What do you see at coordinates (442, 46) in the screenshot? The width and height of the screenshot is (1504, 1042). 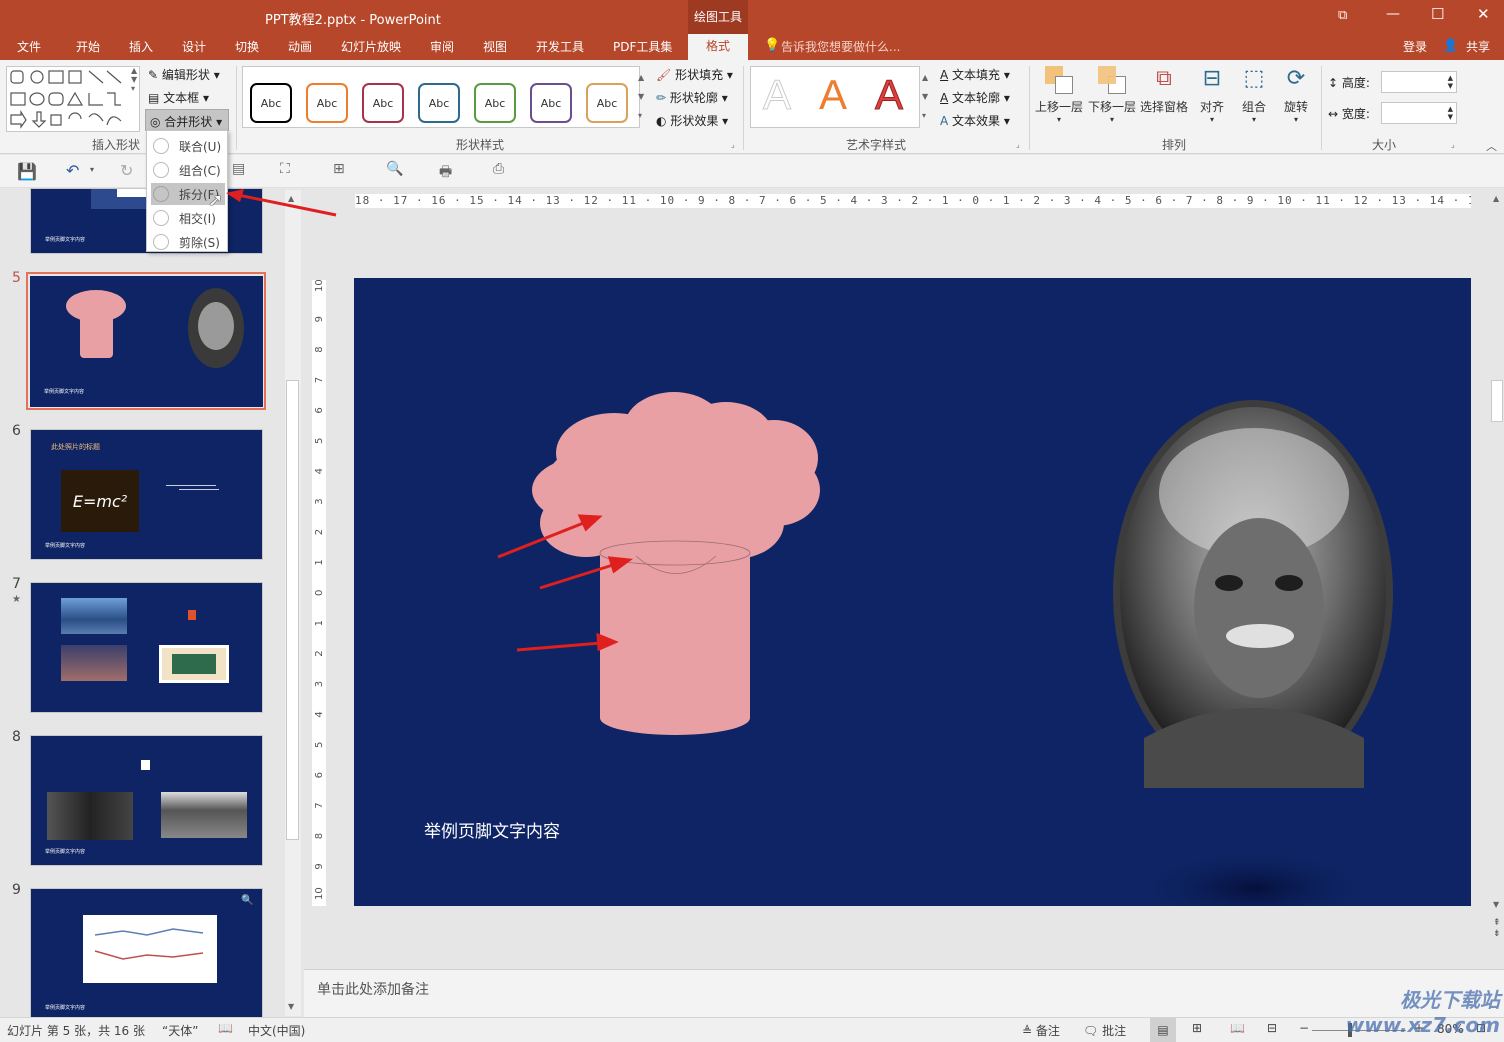 I see `tab-review: 审阅` at bounding box center [442, 46].